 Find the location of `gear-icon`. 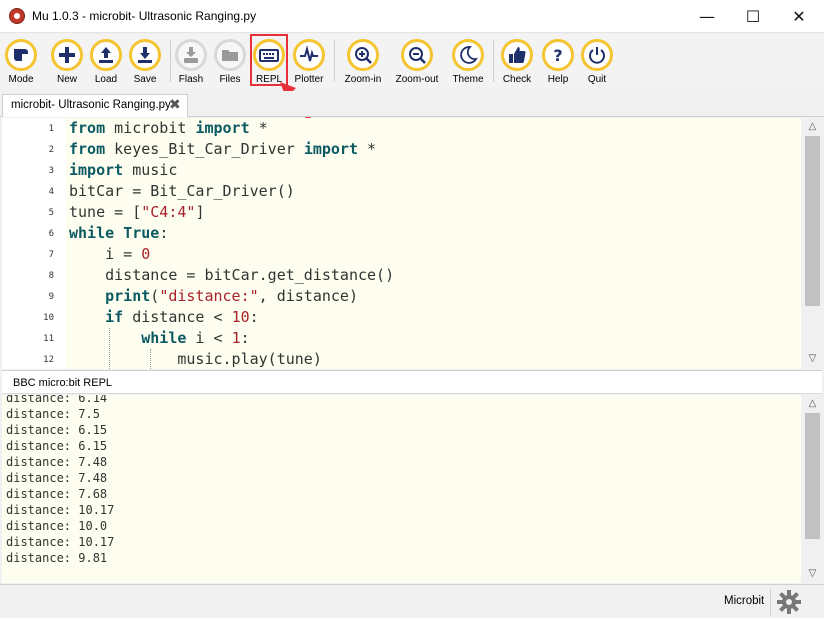

gear-icon is located at coordinates (789, 602).